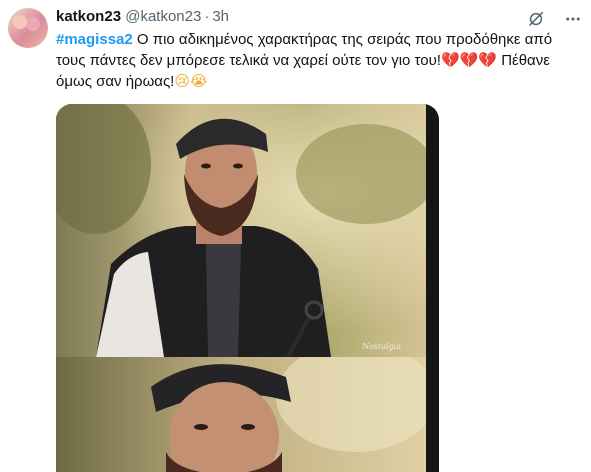 The width and height of the screenshot is (591, 472). What do you see at coordinates (220, 16) in the screenshot?
I see `timestamp: 3h` at bounding box center [220, 16].